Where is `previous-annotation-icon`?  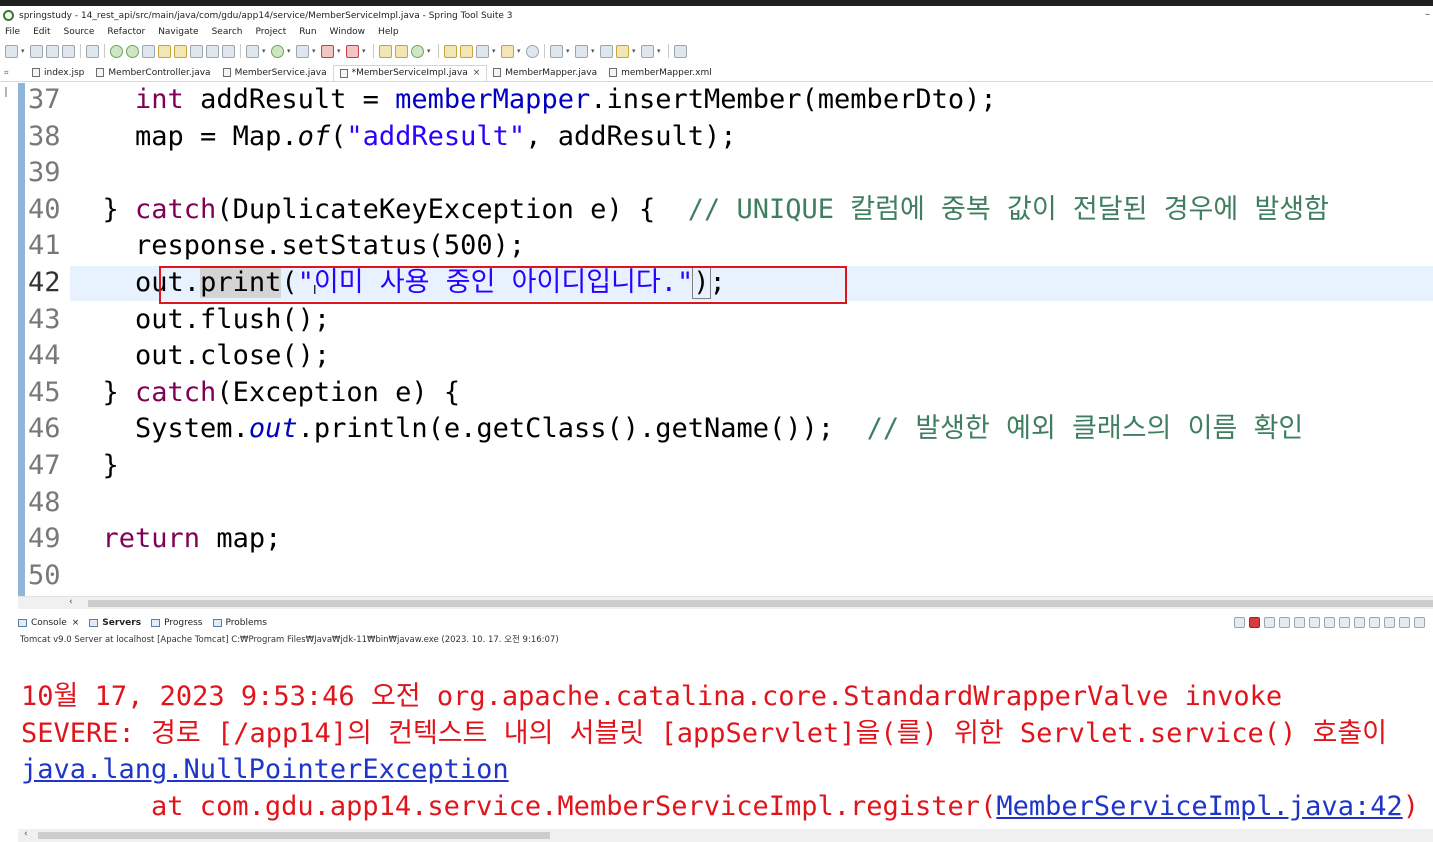
previous-annotation-icon is located at coordinates (581, 51).